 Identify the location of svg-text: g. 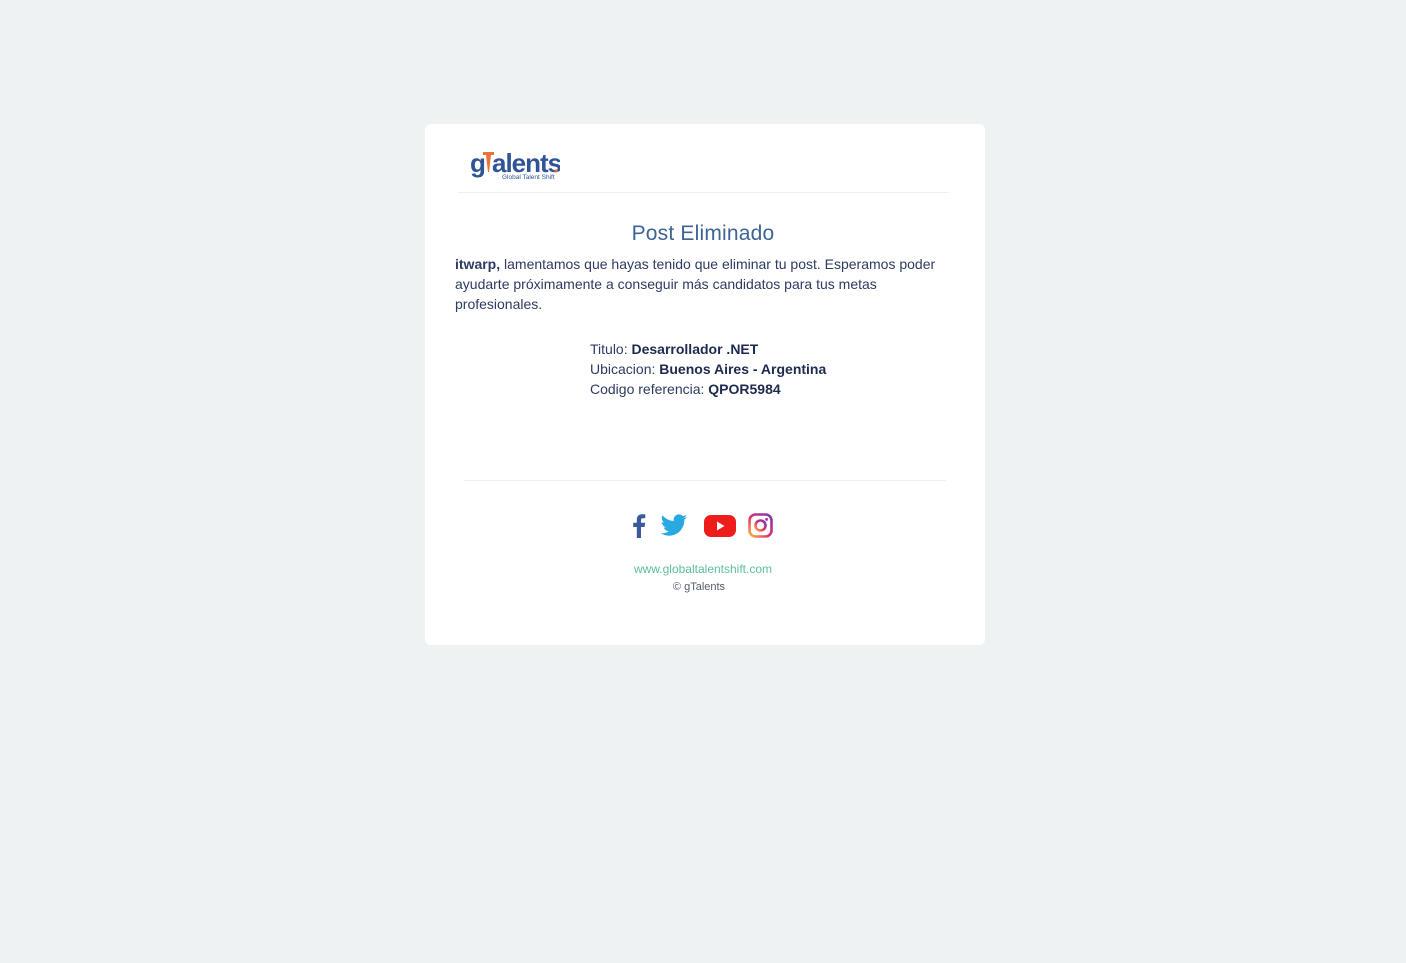
(477, 163).